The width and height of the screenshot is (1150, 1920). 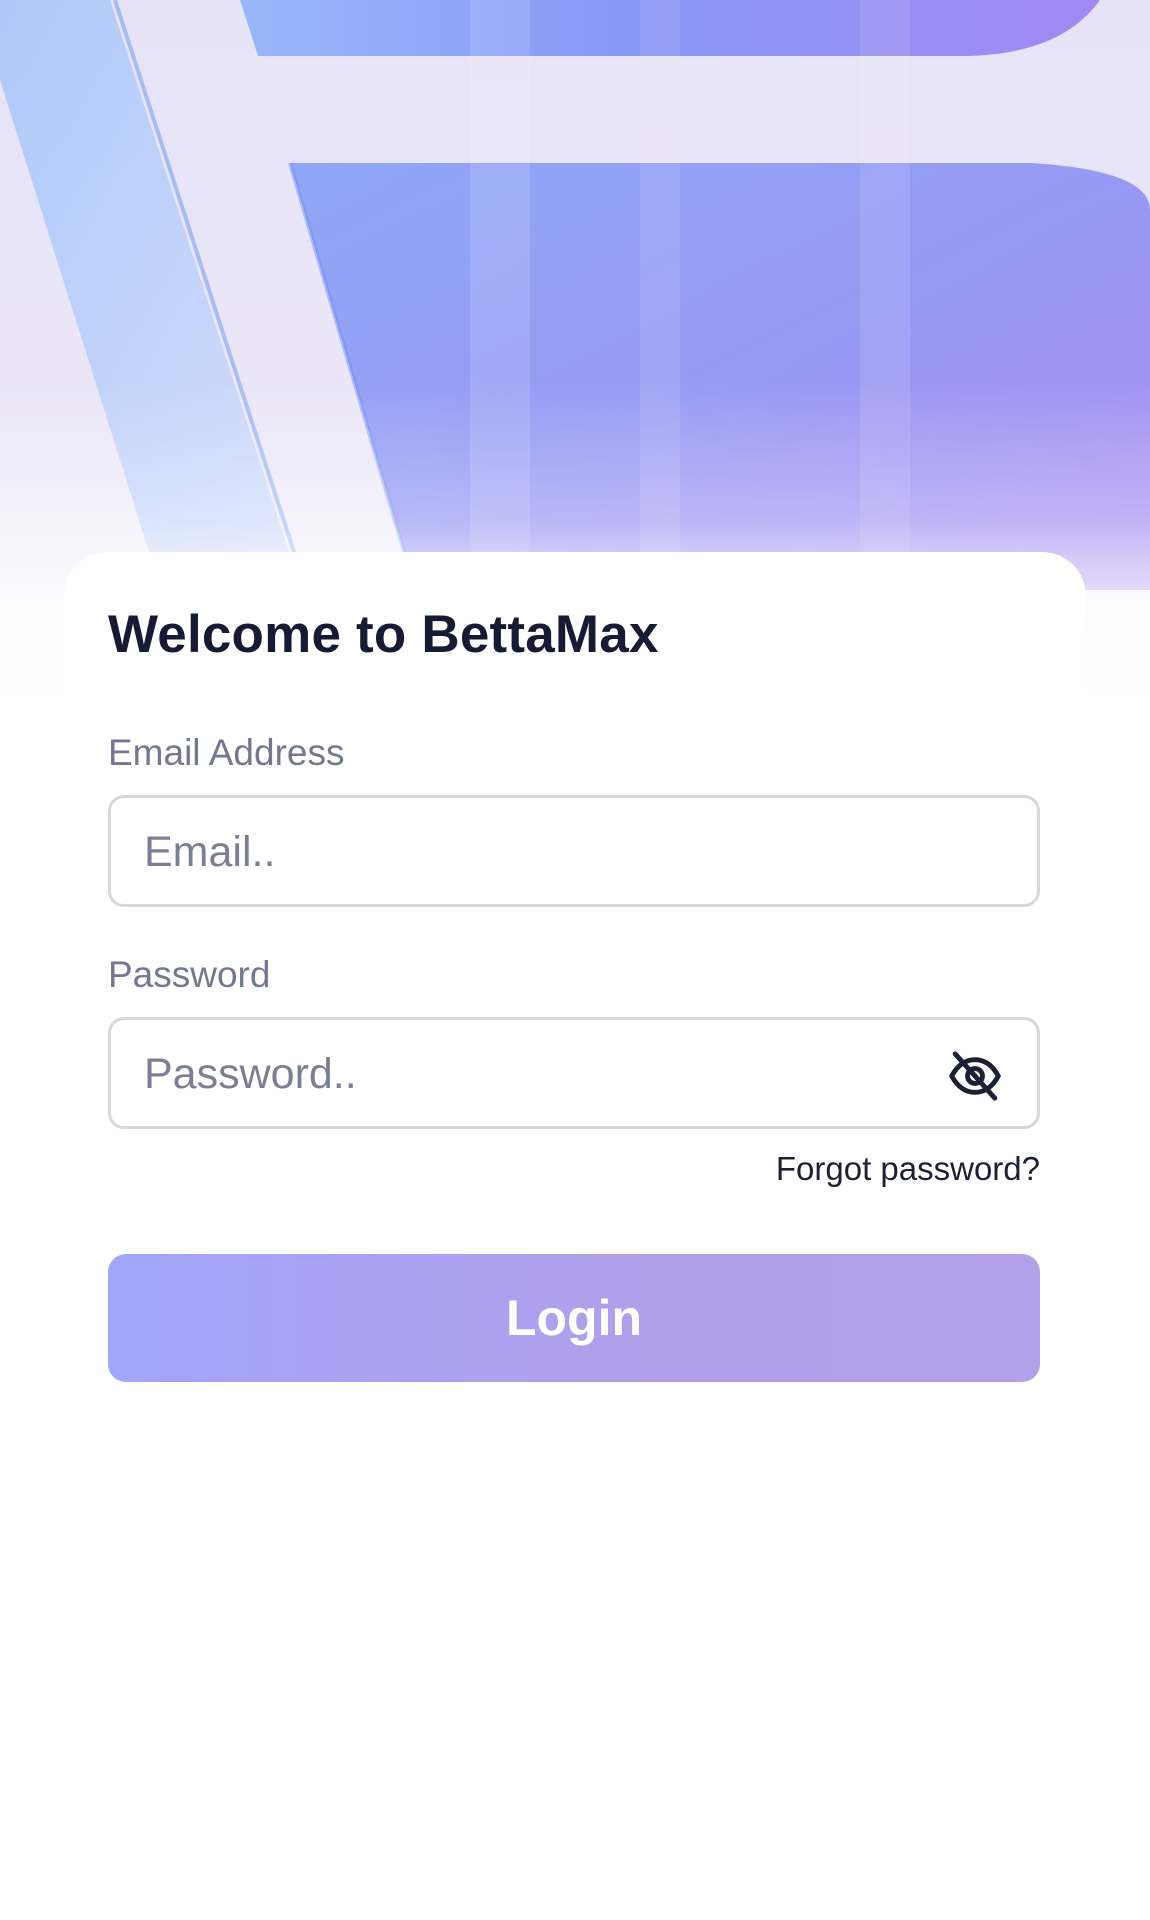 I want to click on password-label: Password, so click(x=189, y=974).